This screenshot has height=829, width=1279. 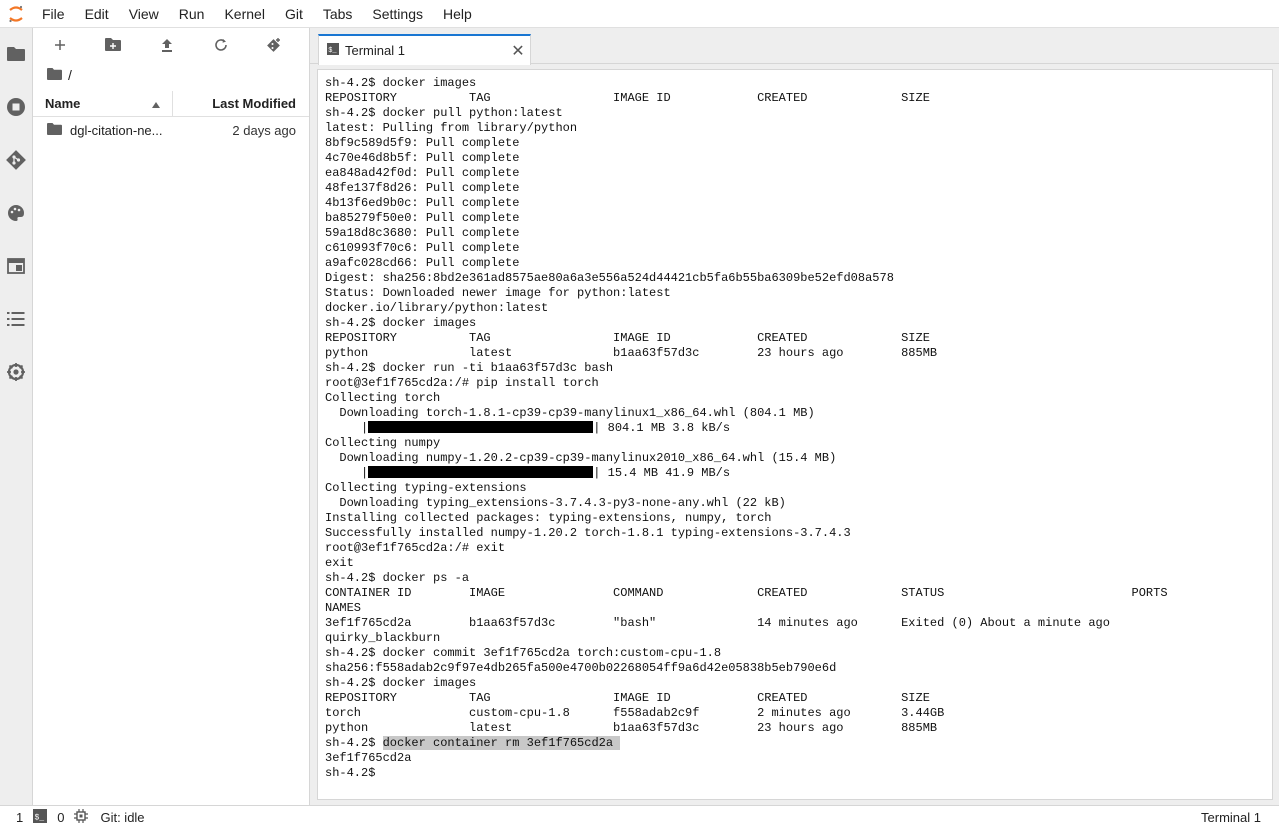 I want to click on upload-icon, so click(x=167, y=46).